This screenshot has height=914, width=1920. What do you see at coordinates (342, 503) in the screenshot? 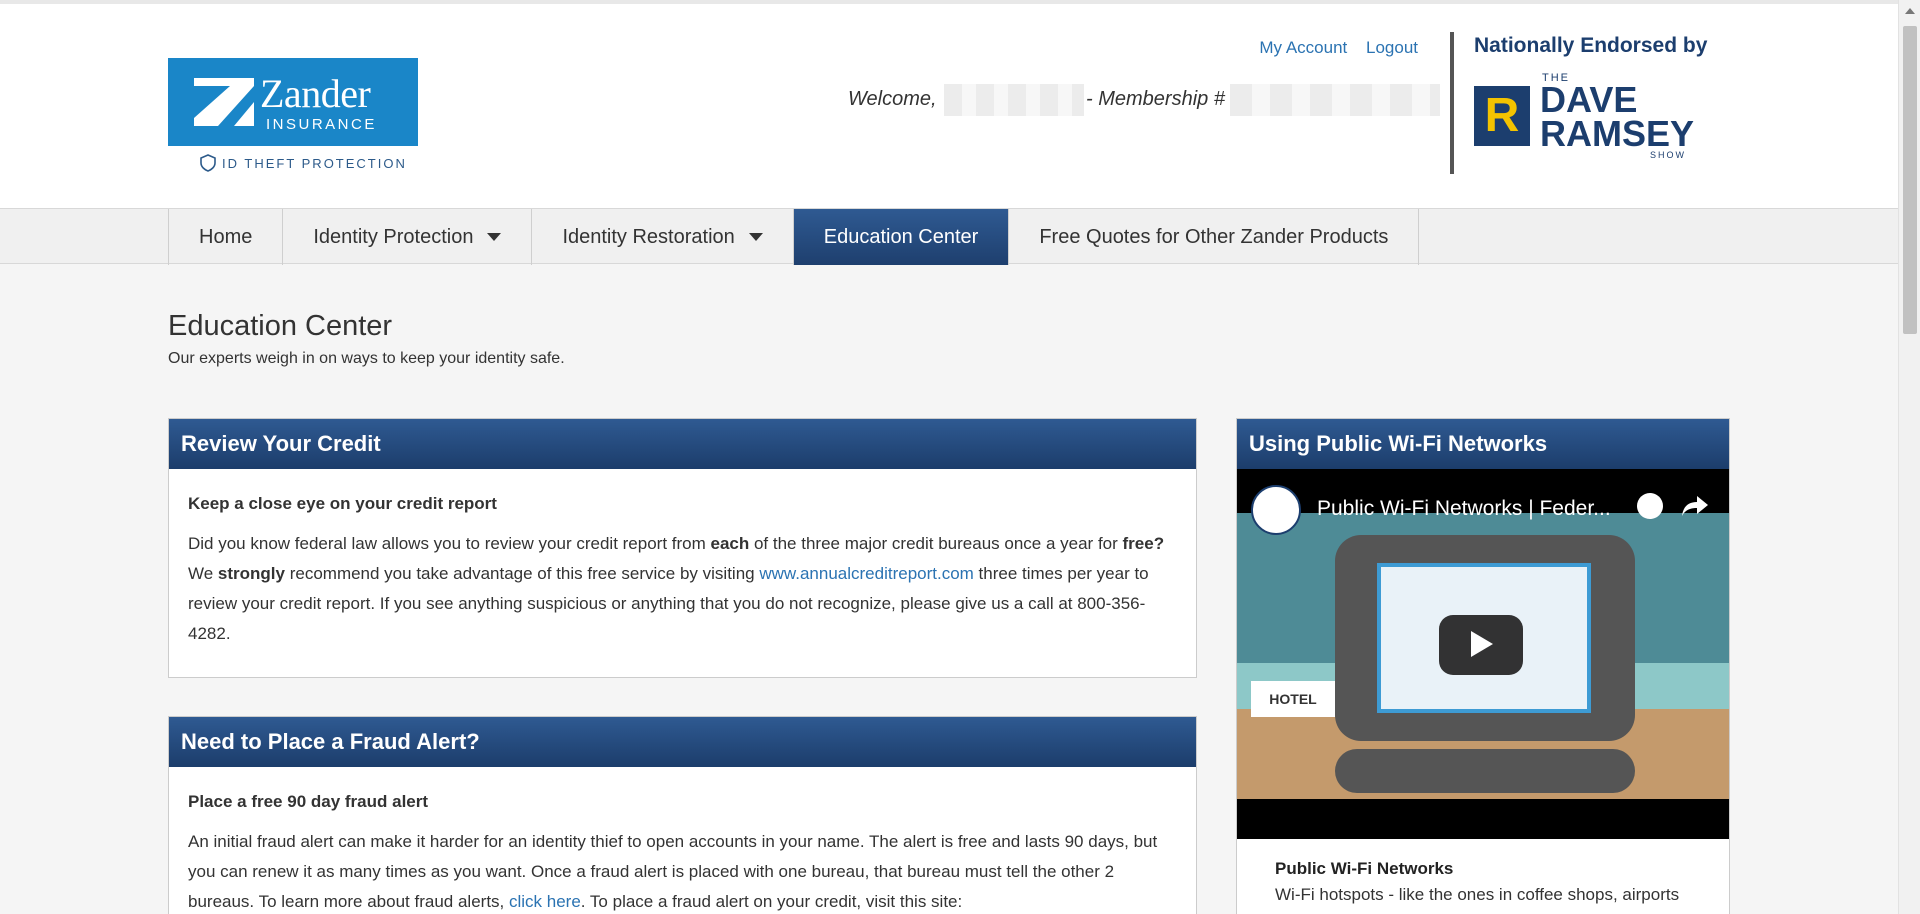
I see `review-credit-heading: Keep a close eye on your credit report` at bounding box center [342, 503].